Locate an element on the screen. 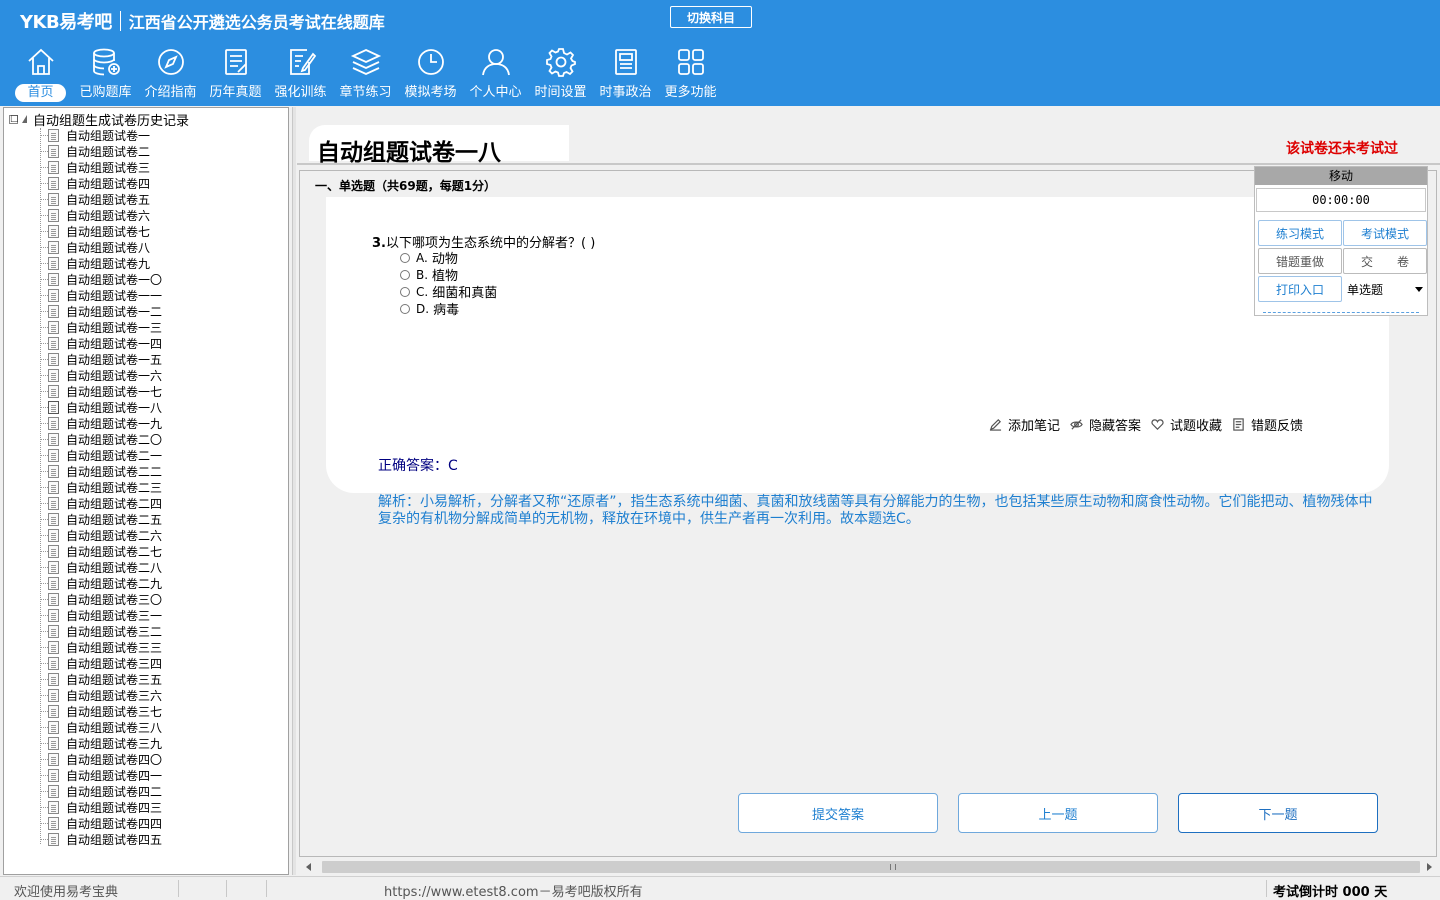  option-b: B. 植物 is located at coordinates (448, 275).